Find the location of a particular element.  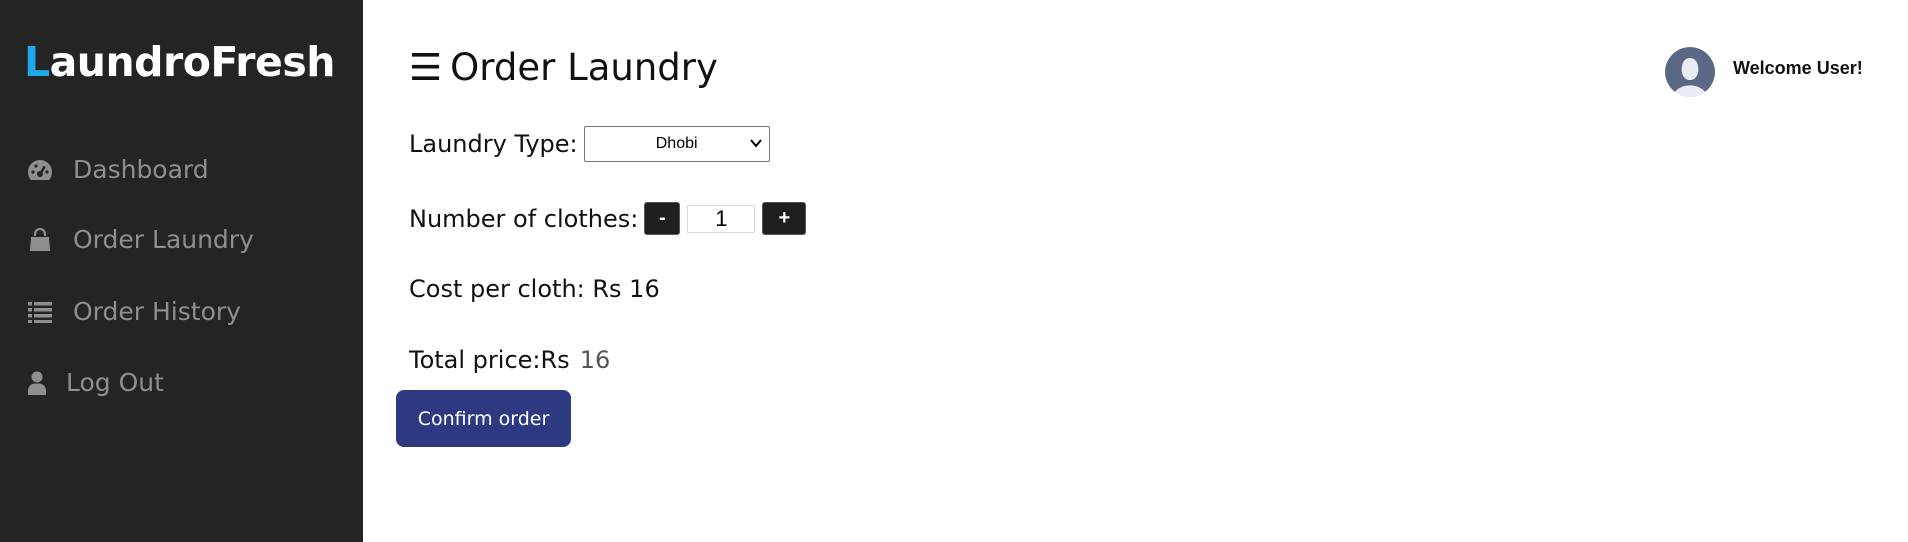

user-avatar-icon is located at coordinates (1690, 72).